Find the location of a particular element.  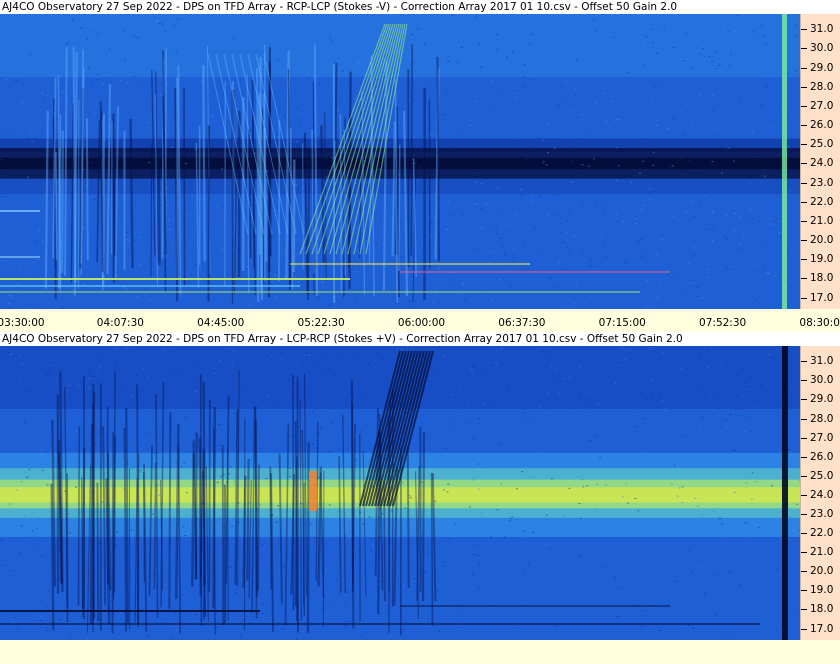

x-tick-label: 08:30:00 is located at coordinates (819, 323).